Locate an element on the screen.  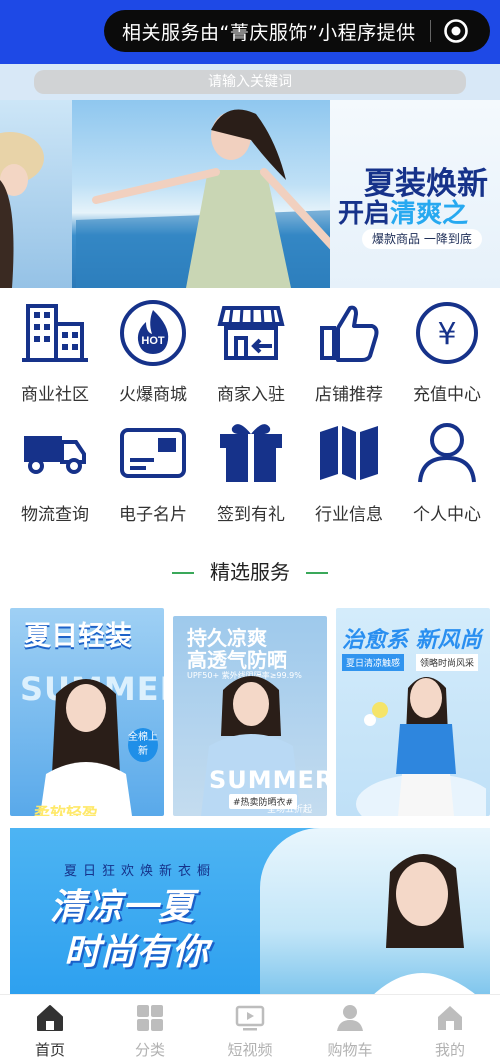
promo-footer: 全场五折起 is located at coordinates (290, 810).